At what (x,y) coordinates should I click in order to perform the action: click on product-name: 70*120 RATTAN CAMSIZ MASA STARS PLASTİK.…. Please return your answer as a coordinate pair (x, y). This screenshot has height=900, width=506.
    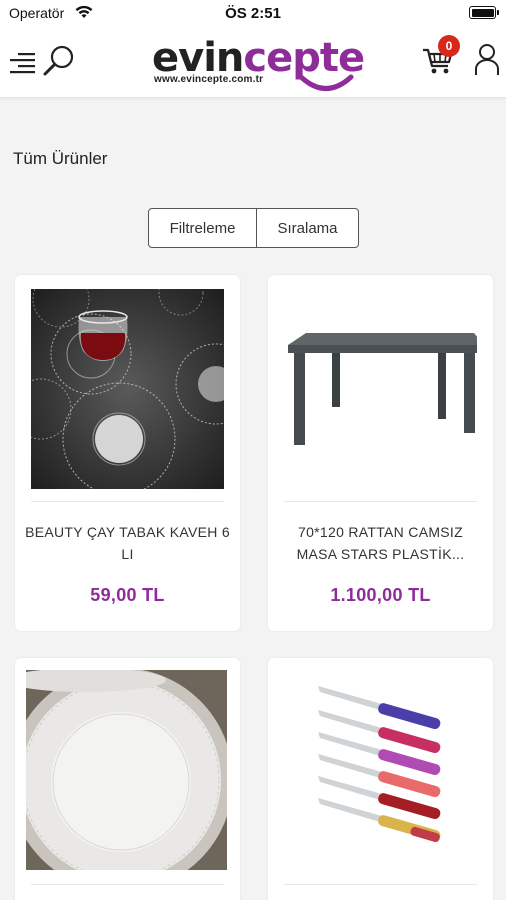
    Looking at the image, I should click on (380, 543).